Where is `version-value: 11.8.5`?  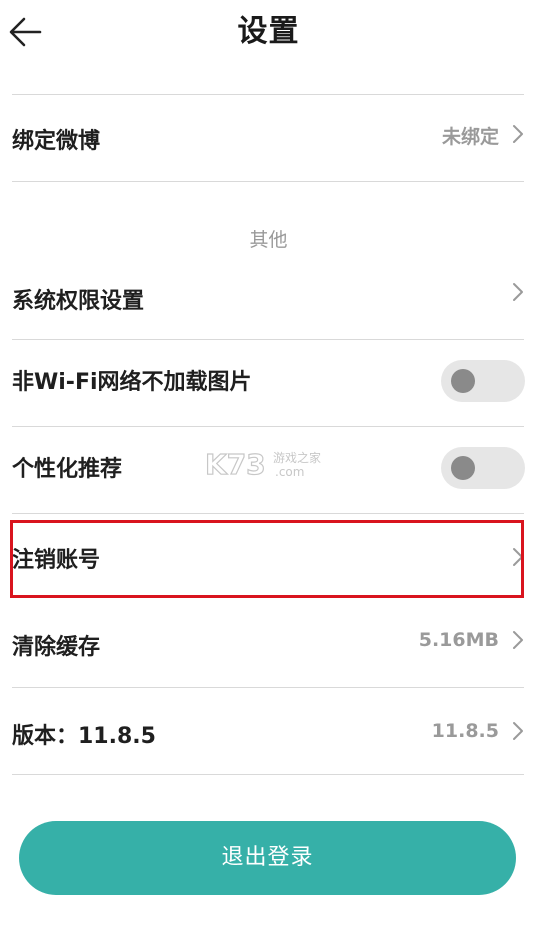 version-value: 11.8.5 is located at coordinates (465, 731).